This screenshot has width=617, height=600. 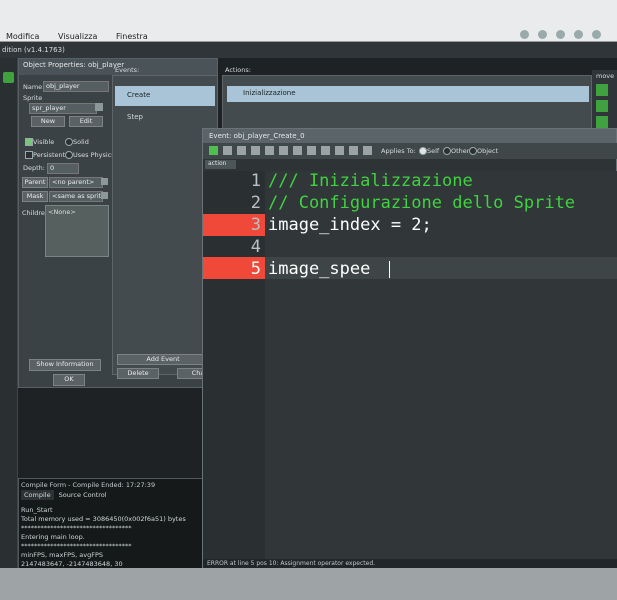 I want to click on actions-panel: Actions: Inizializzazione, so click(x=407, y=100).